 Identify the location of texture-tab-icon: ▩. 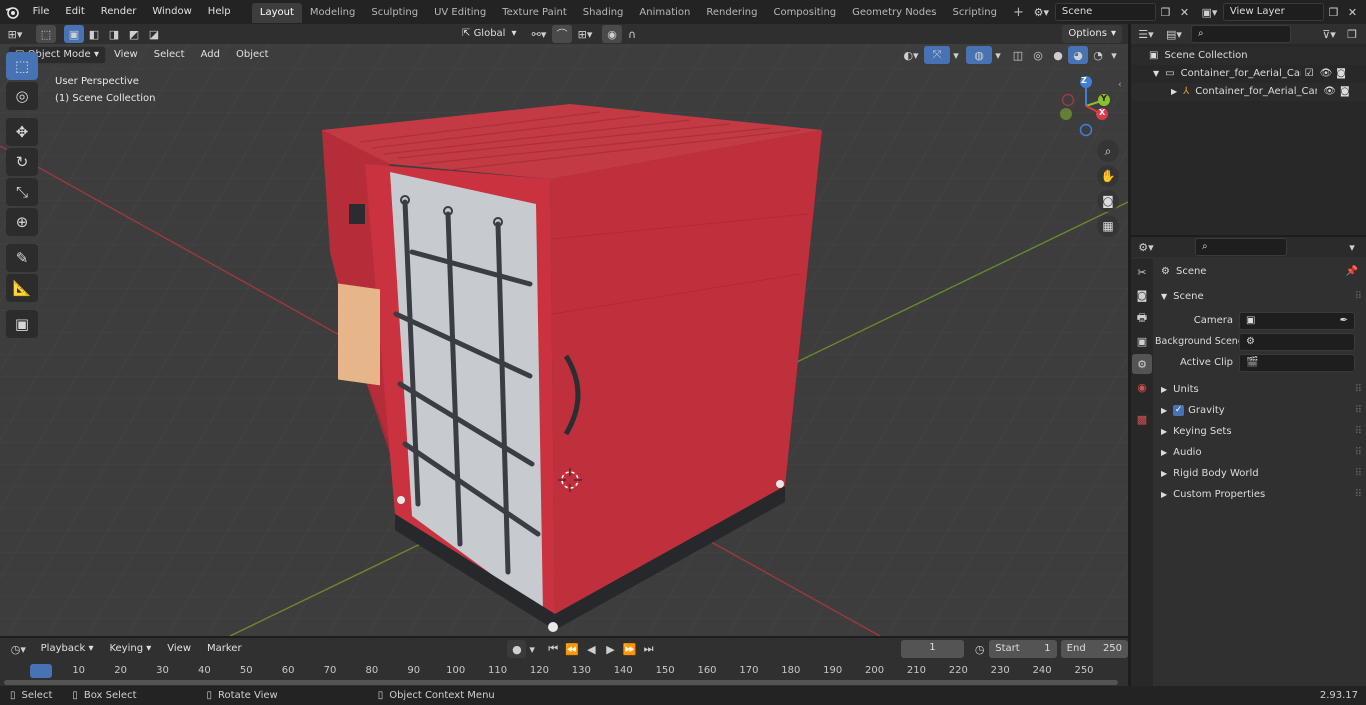
(1142, 419).